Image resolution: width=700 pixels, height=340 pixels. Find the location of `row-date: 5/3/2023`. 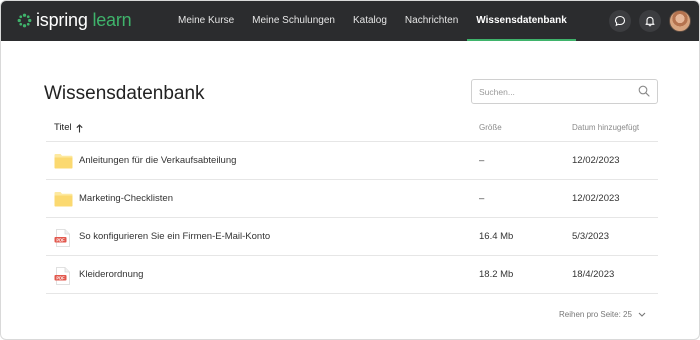

row-date: 5/3/2023 is located at coordinates (590, 236).